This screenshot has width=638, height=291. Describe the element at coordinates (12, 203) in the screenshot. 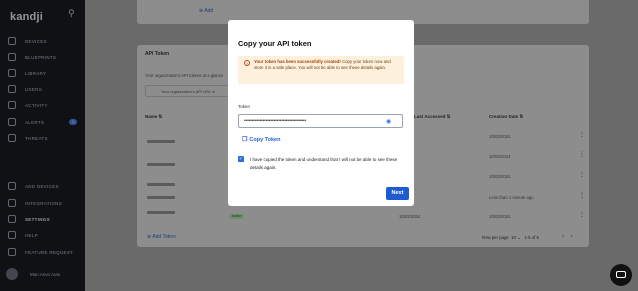

I see `integrations-icon` at that location.